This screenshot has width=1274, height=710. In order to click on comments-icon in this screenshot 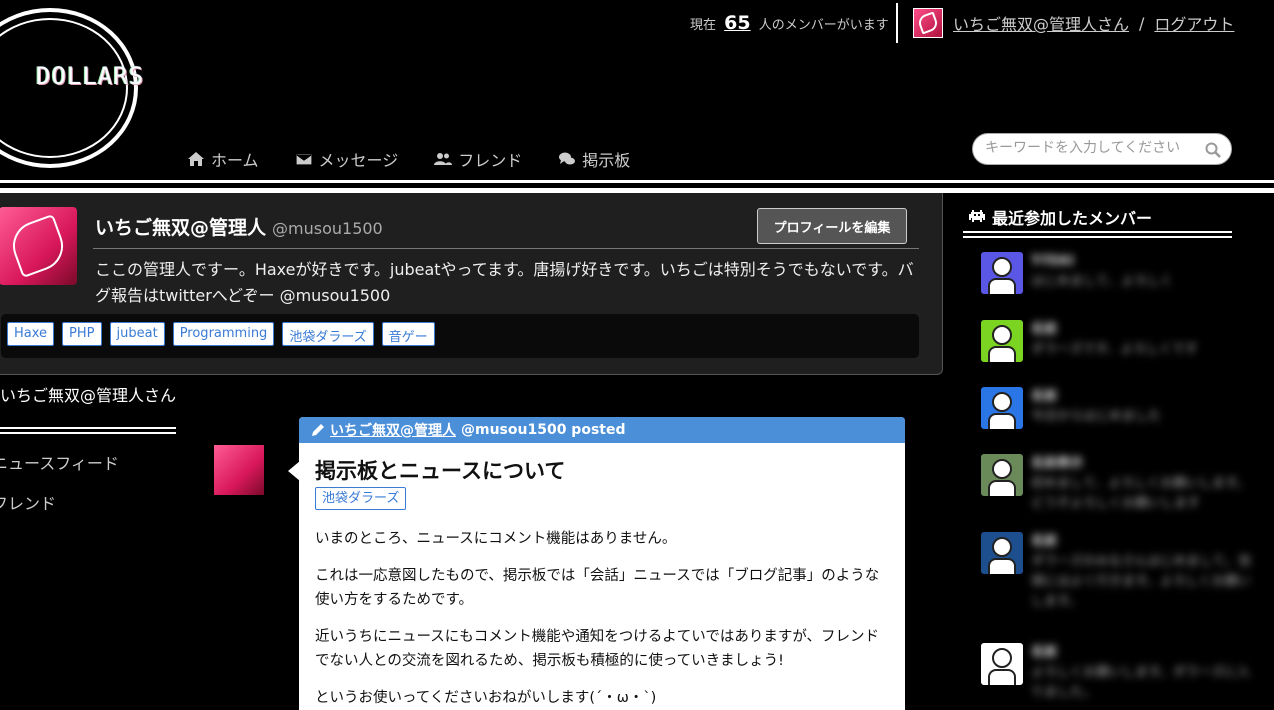, I will do `click(567, 158)`.